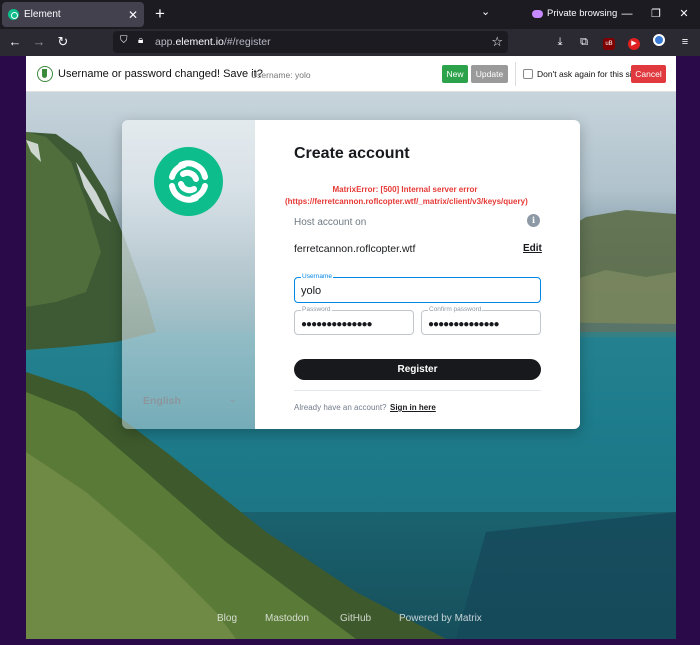  I want to click on list-all-tabs-icon: ⌄, so click(485, 11).